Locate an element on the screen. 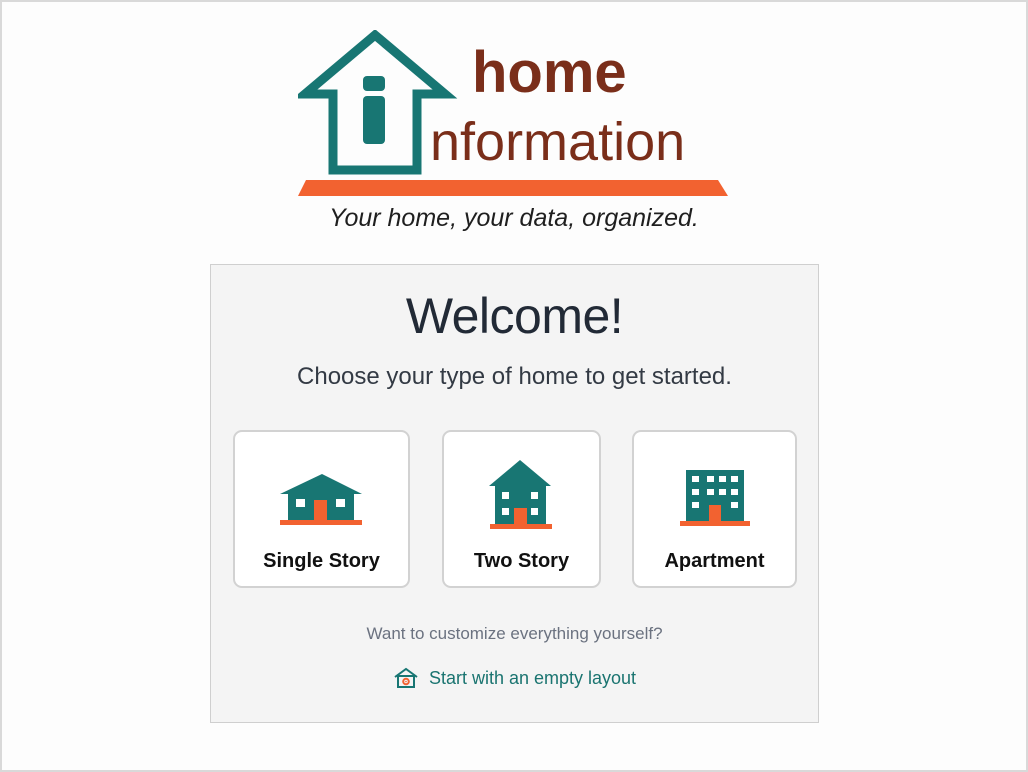 This screenshot has width=1028, height=772. two-story-label: Two Story is located at coordinates (521, 561).